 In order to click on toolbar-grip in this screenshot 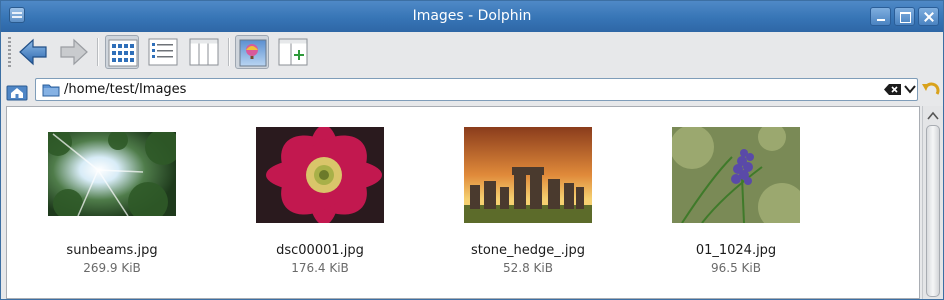, I will do `click(9, 52)`.